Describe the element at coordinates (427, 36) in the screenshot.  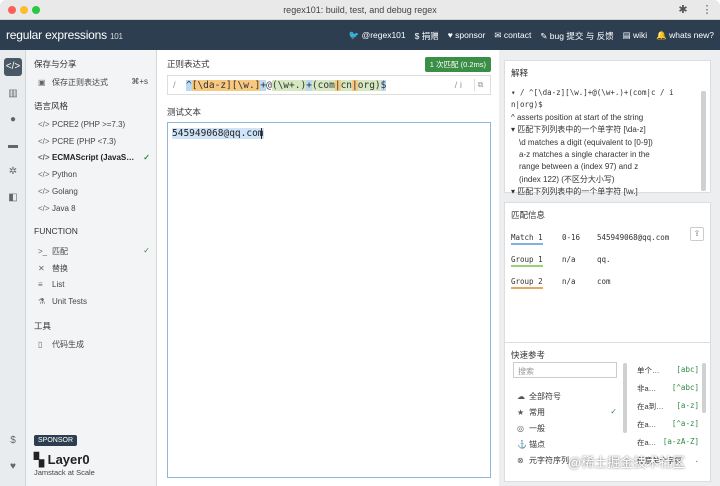
I see `donate-link: $ 捐赠` at that location.